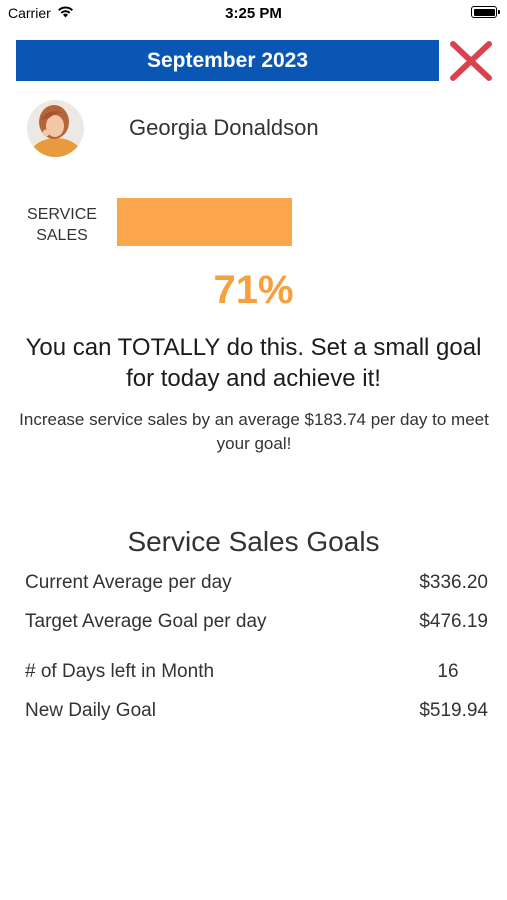 The width and height of the screenshot is (507, 900). Describe the element at coordinates (62, 225) in the screenshot. I see `metric-label: SERVICE SALES` at that location.